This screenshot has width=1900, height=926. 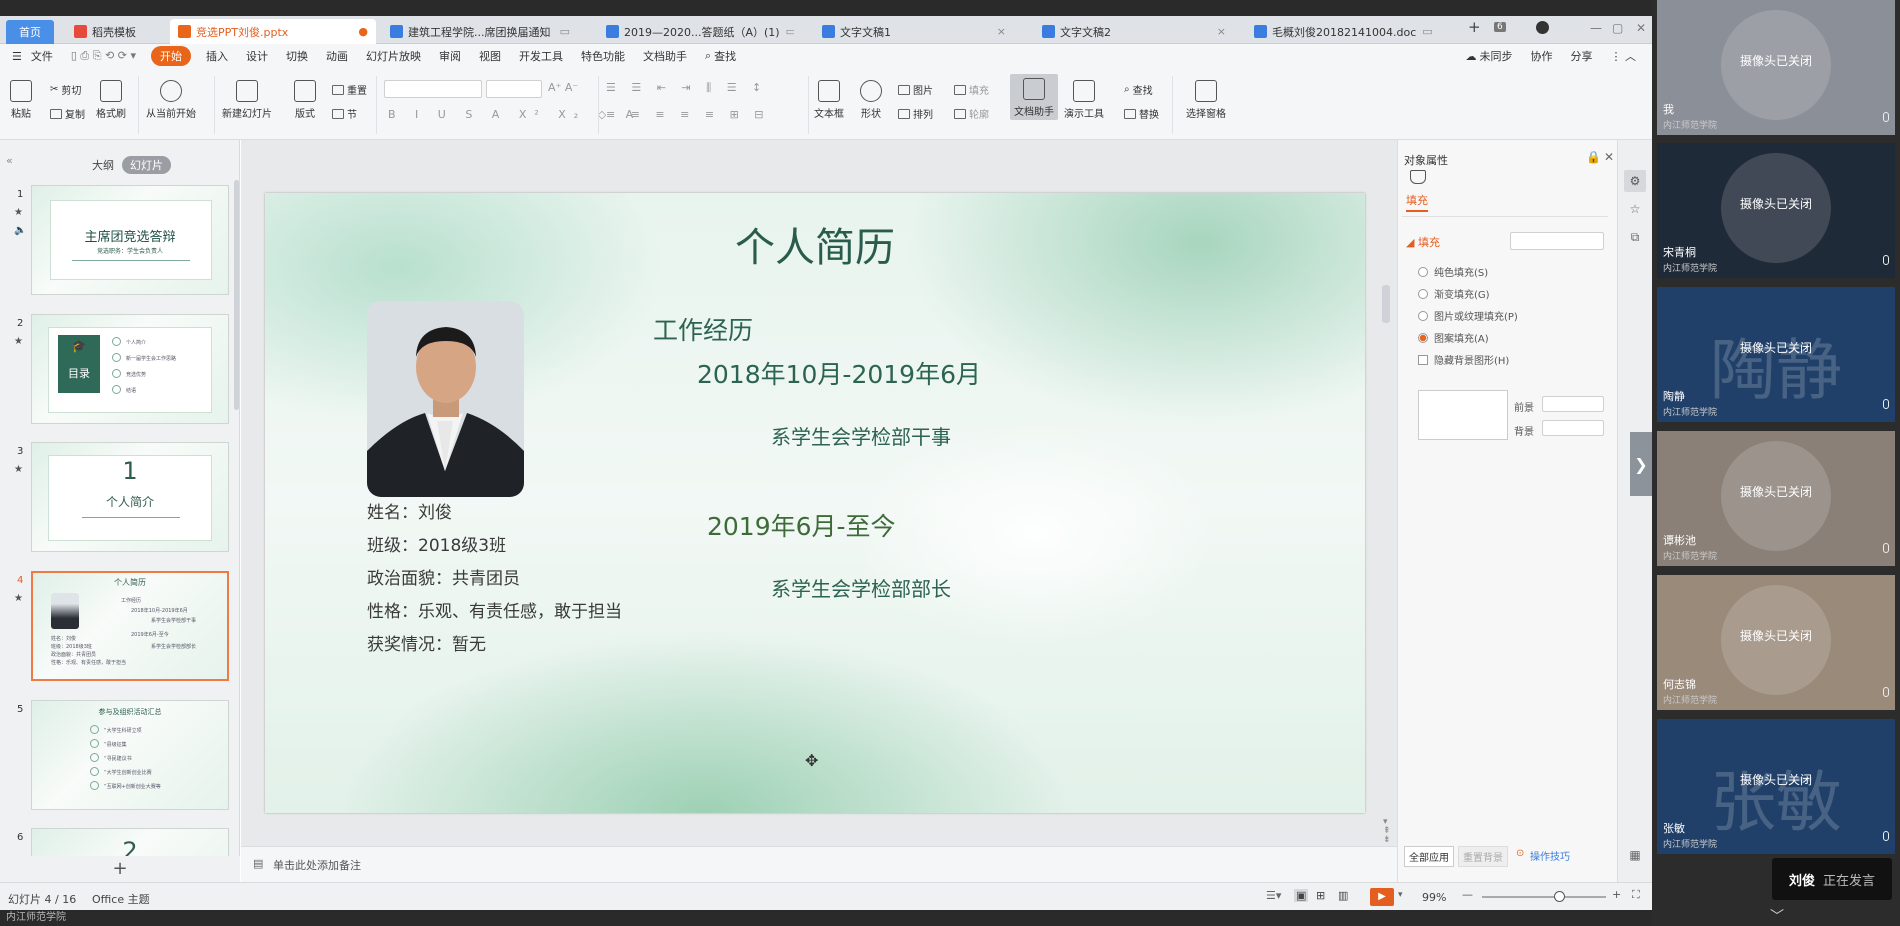 What do you see at coordinates (247, 100) in the screenshot?
I see `new-slide-button: 新建幻灯片` at bounding box center [247, 100].